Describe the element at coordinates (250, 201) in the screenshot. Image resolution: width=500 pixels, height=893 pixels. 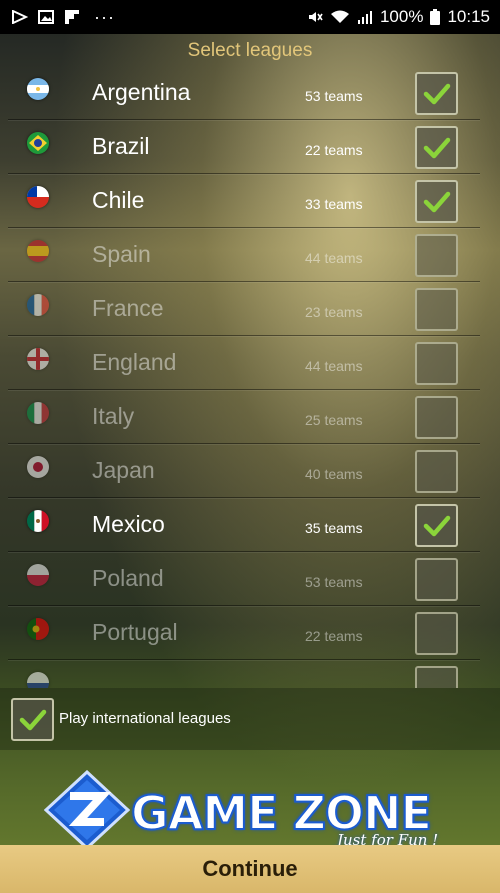
I see `league-row: Chile 33 teams` at that location.